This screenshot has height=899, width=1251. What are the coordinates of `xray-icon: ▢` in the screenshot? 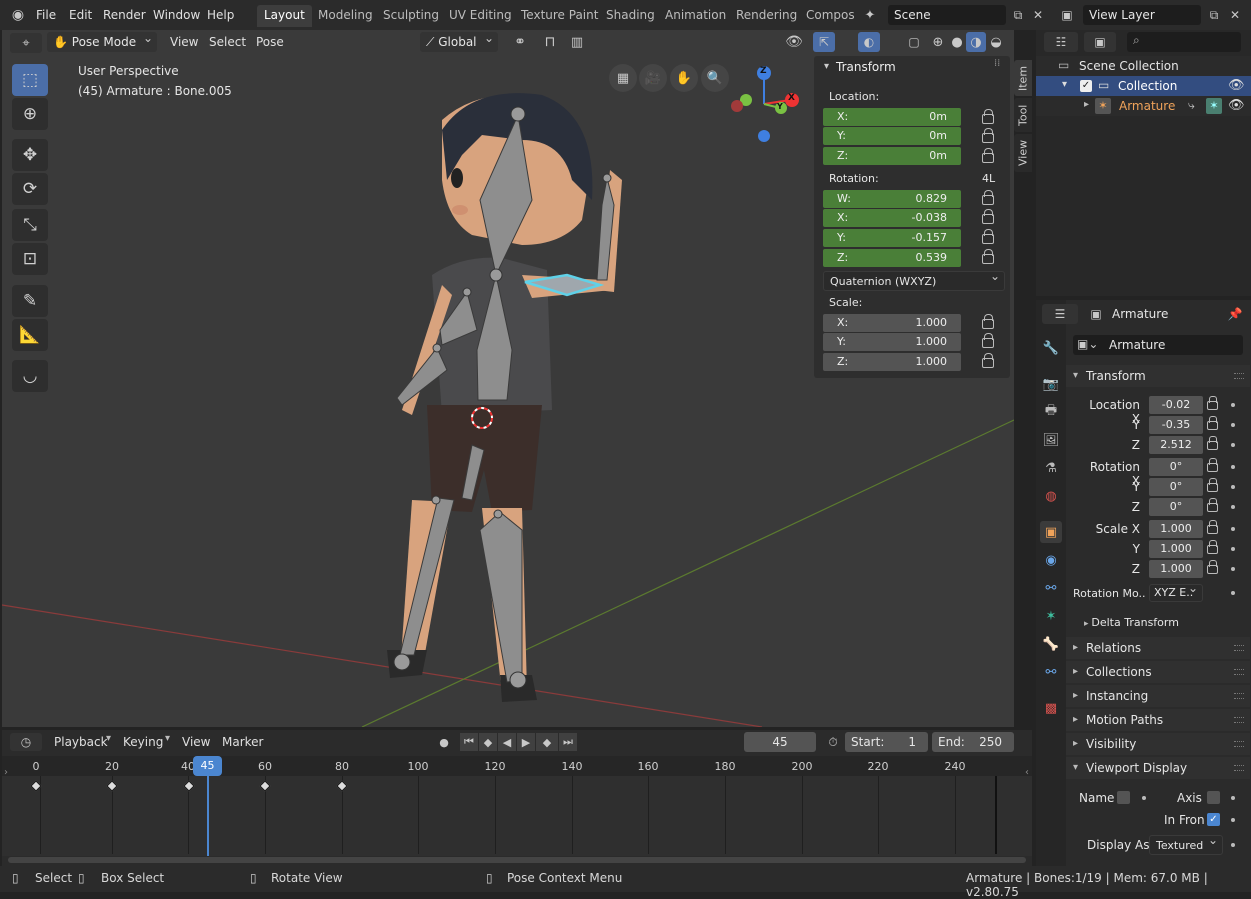 It's located at (914, 42).